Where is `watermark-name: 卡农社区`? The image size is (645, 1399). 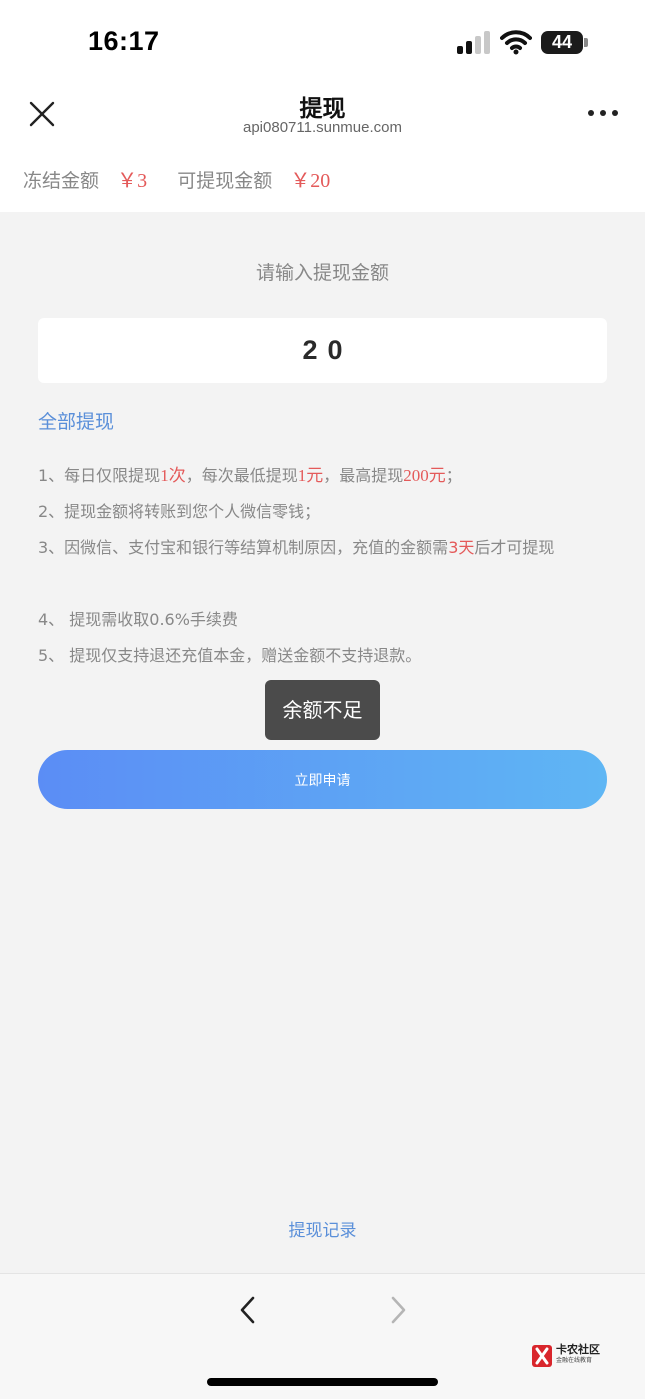
watermark-name: 卡农社区 is located at coordinates (578, 1349).